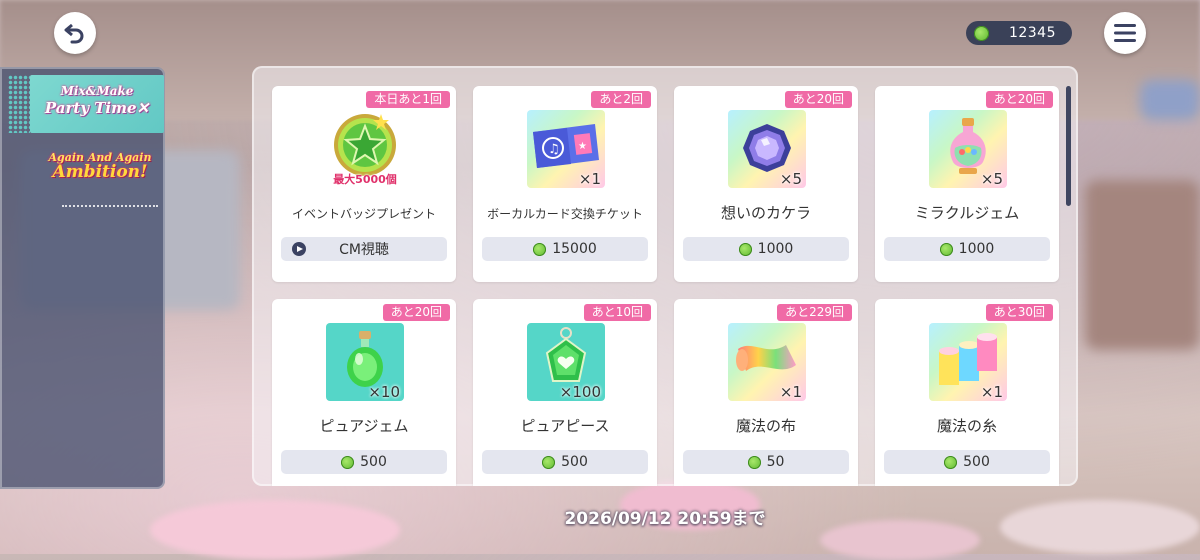 Image resolution: width=1200 pixels, height=560 pixels. I want to click on remaining-badge: 本日あと1回, so click(408, 99).